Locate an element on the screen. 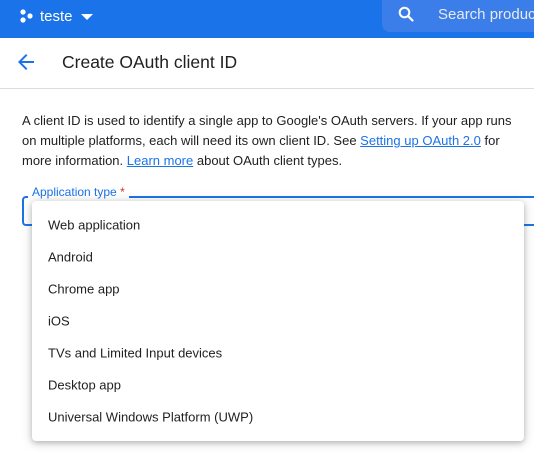  project-icon is located at coordinates (27, 16).